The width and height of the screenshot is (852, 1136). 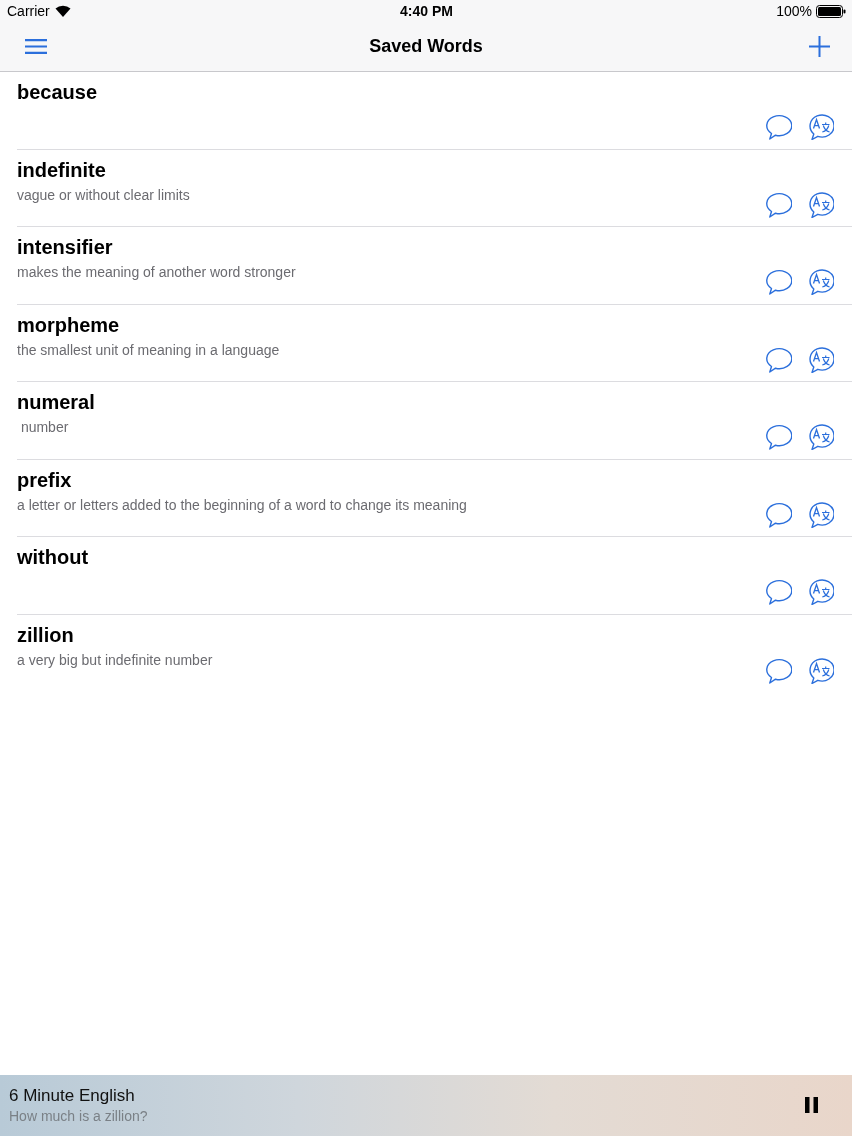 What do you see at coordinates (811, 1105) in the screenshot?
I see `pause-icon` at bounding box center [811, 1105].